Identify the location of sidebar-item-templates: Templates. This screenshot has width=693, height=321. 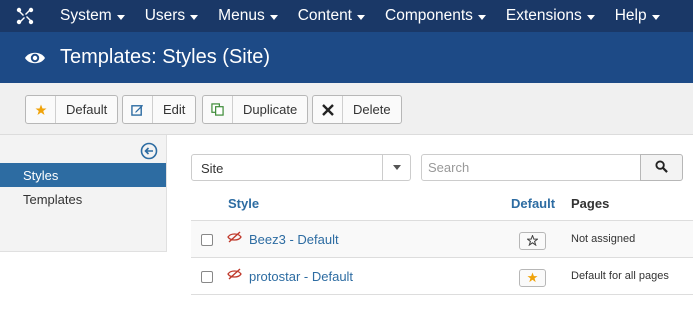
(83, 199).